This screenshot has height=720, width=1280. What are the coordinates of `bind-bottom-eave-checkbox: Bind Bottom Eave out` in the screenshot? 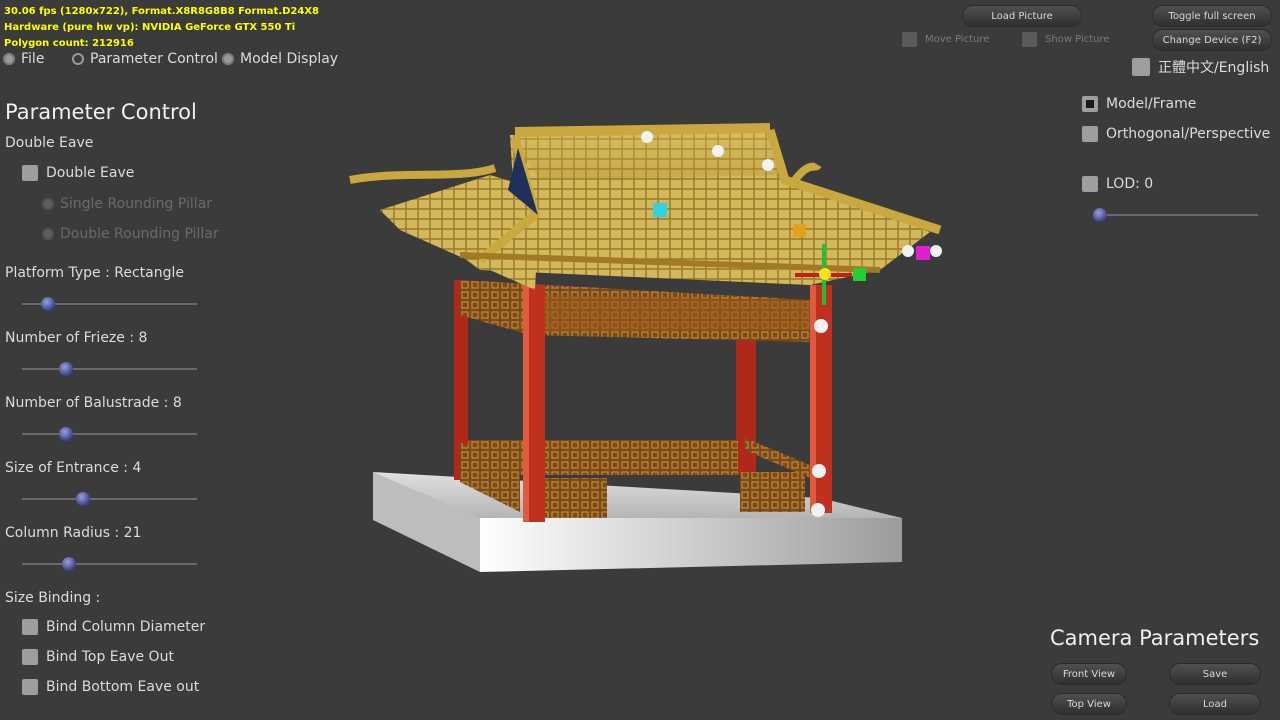 It's located at (110, 687).